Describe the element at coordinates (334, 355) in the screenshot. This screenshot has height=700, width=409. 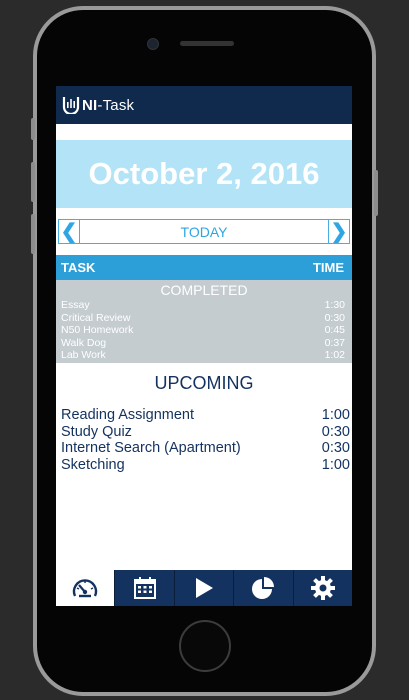
I see `task-time: 1:02` at that location.